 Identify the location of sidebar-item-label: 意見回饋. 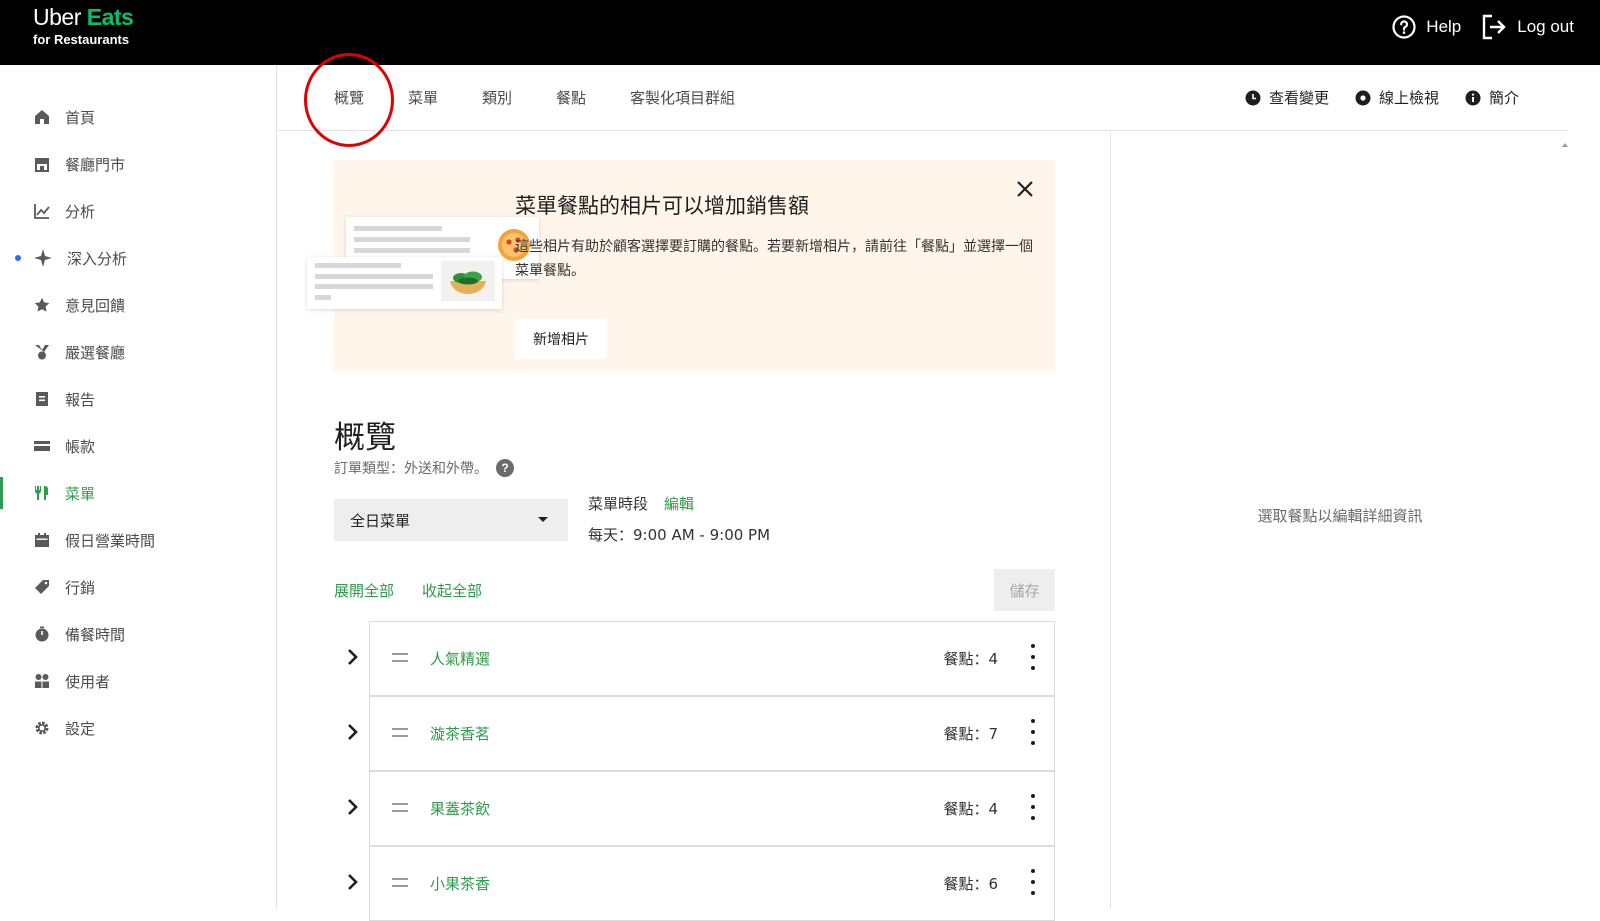
(95, 305).